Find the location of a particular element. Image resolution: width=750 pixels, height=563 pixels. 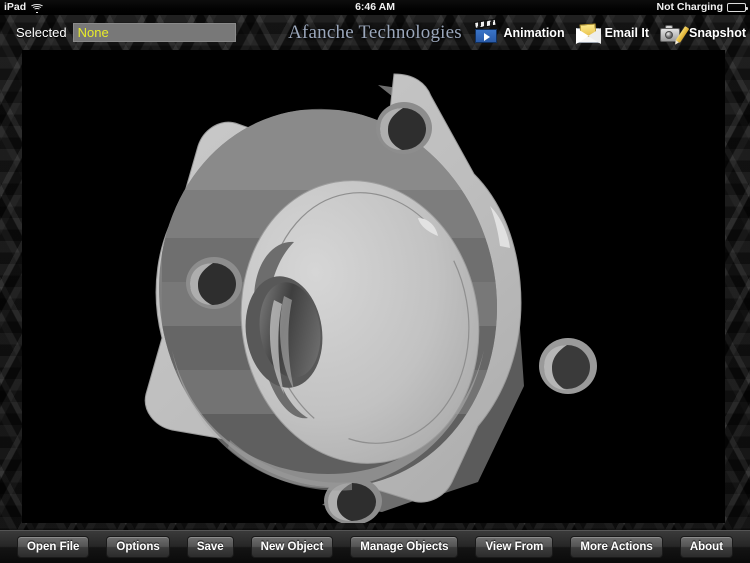

options-button: Options is located at coordinates (138, 547).